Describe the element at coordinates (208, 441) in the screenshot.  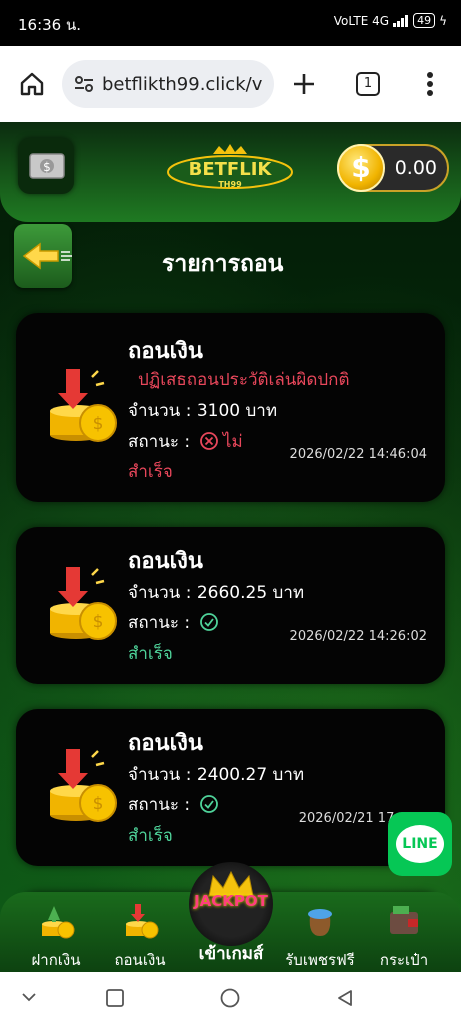
I see `fail-x-icon` at that location.